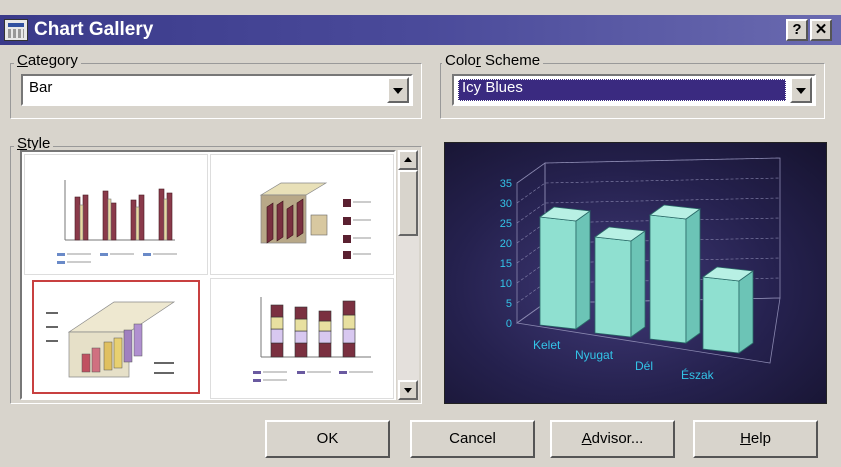  I want to click on style-thumbnail-selected, so click(116, 337).